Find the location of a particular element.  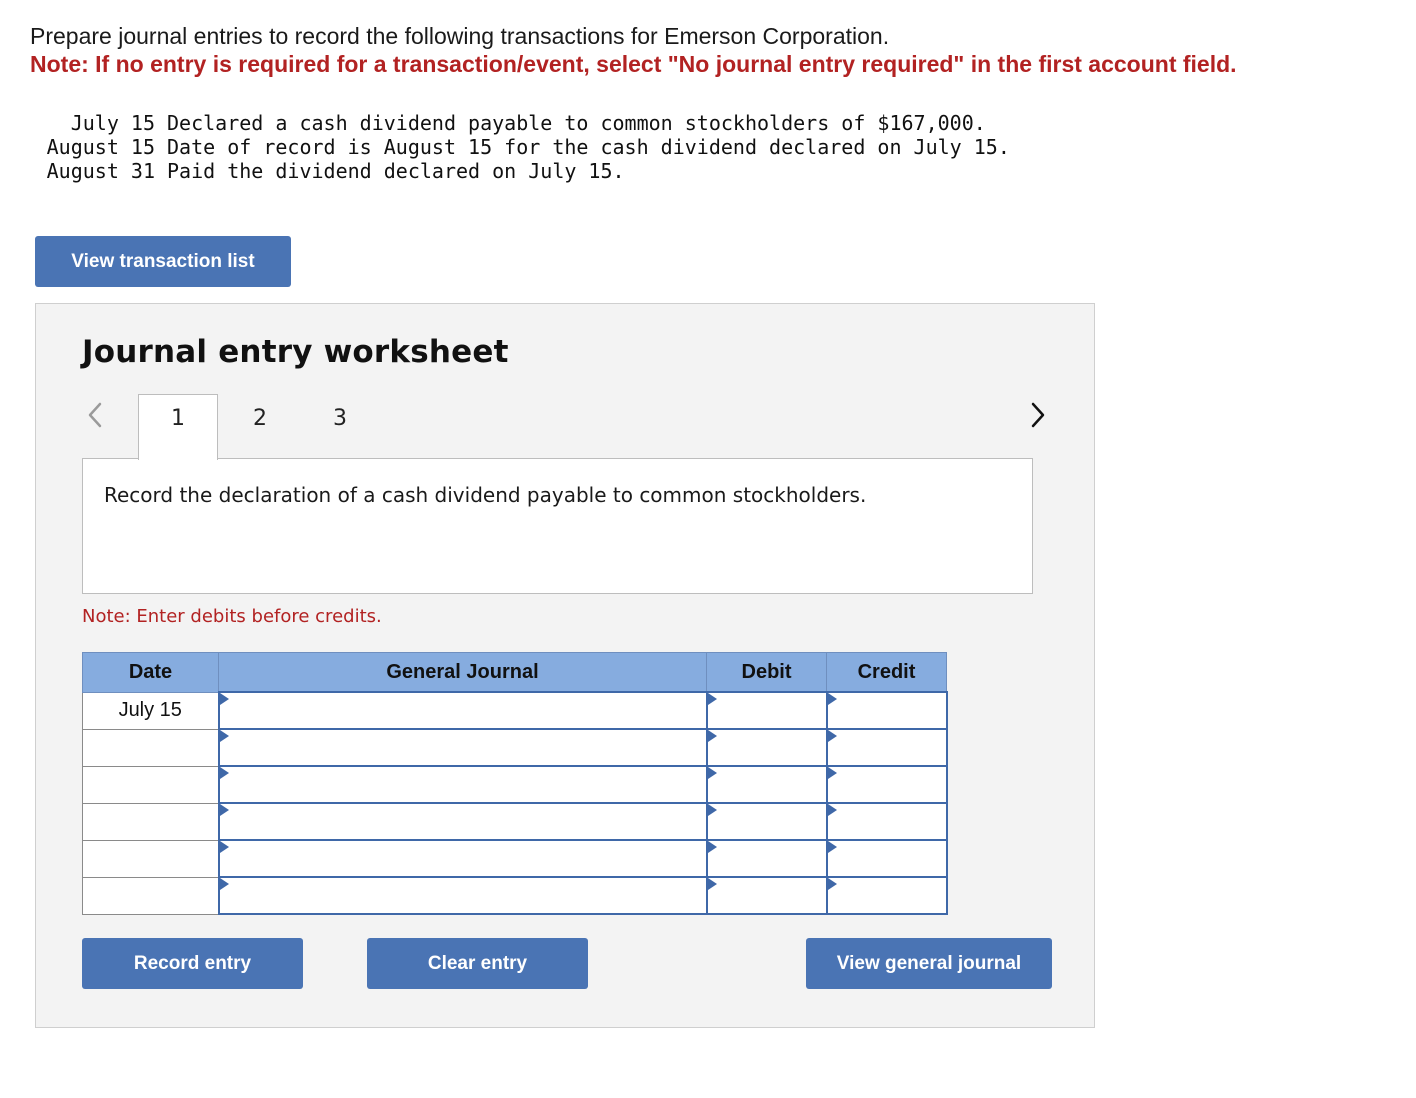

journal-header-row: Date General Journal Debit Credit is located at coordinates (514, 672).